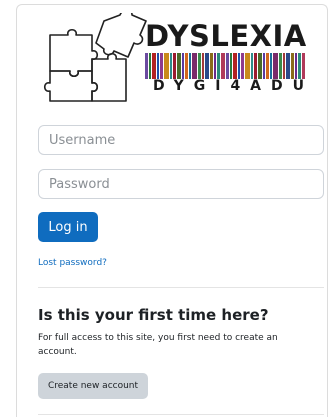 The height and width of the screenshot is (417, 336). What do you see at coordinates (68, 227) in the screenshot?
I see `login-button: Log in` at bounding box center [68, 227].